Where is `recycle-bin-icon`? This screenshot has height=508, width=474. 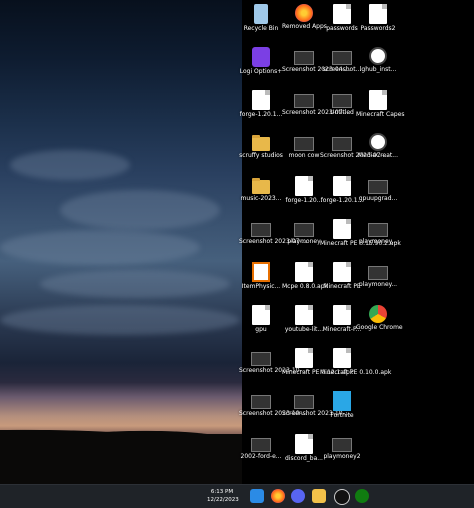
recycle-bin-icon is located at coordinates (261, 14).